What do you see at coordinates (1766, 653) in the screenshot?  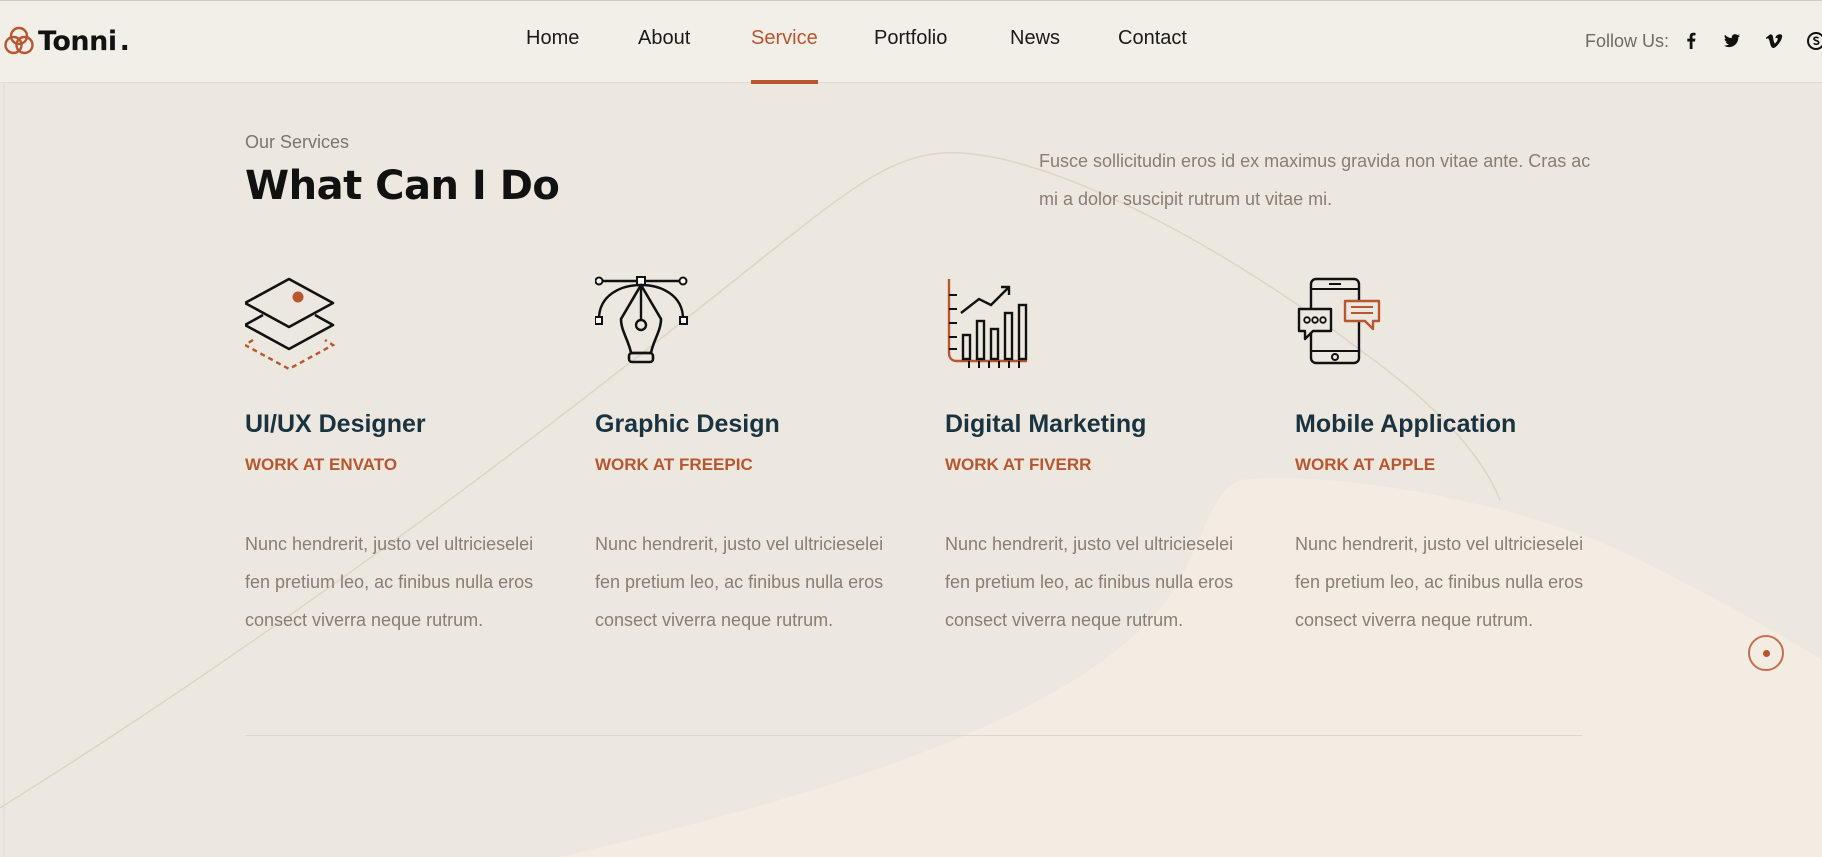 I see `scroll-indicator-button` at bounding box center [1766, 653].